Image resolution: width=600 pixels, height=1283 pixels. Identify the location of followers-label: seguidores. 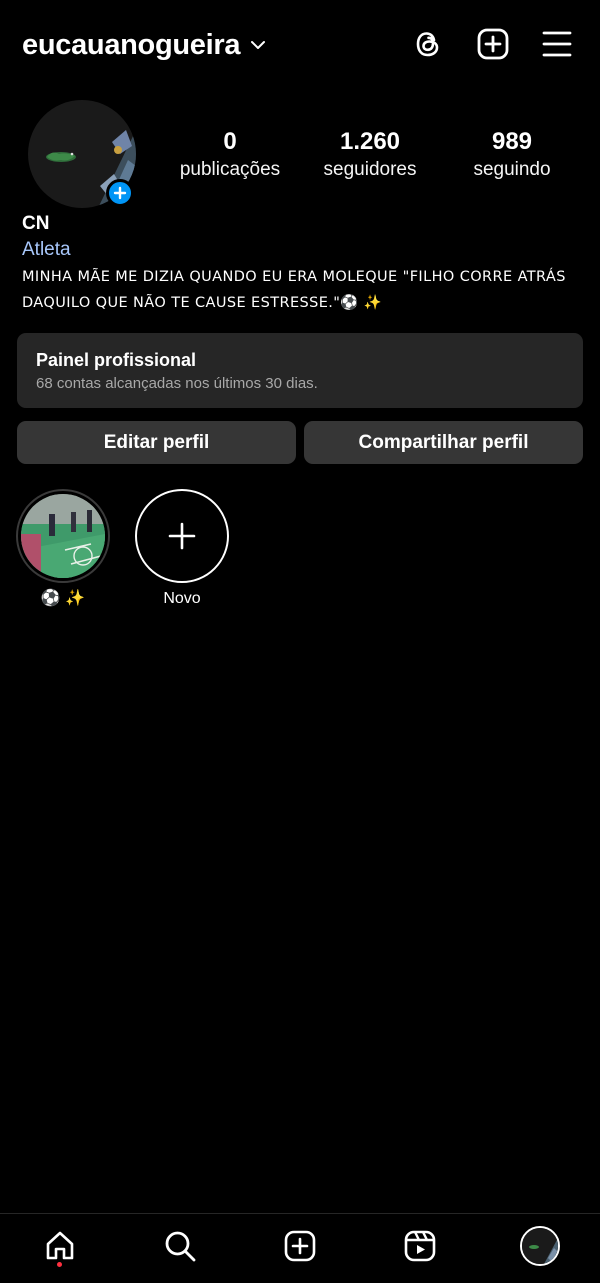
(370, 169).